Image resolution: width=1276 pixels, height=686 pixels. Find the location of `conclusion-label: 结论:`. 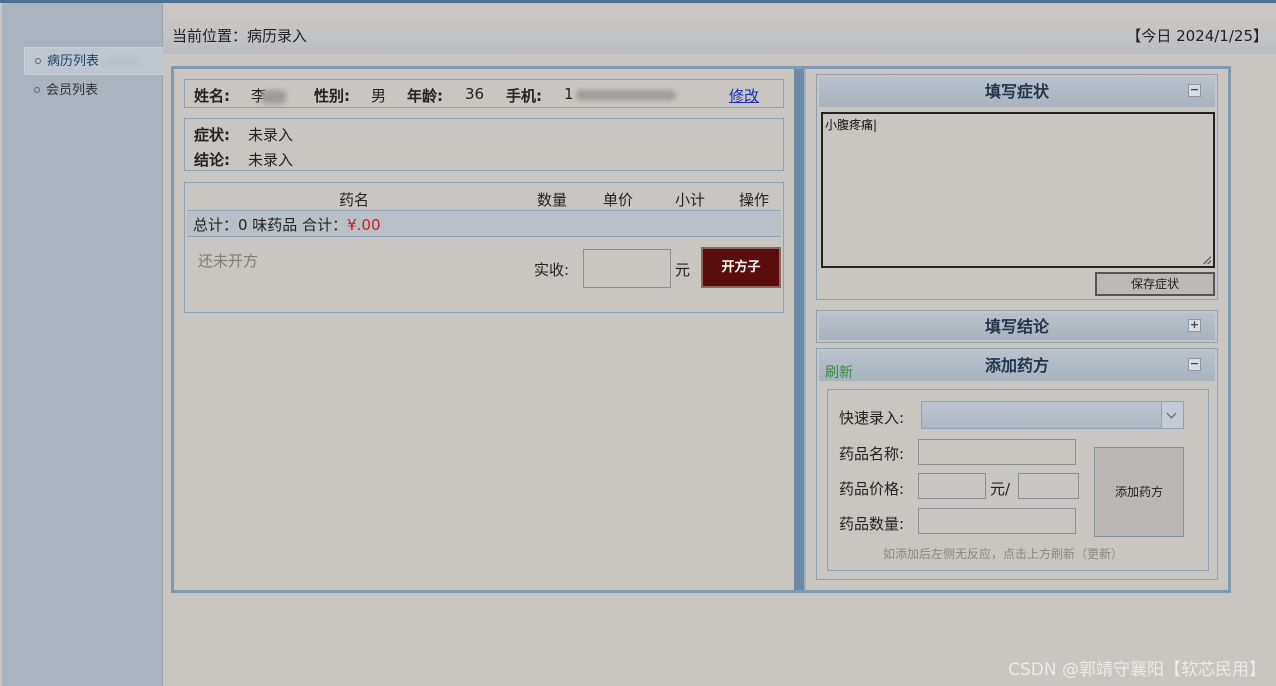

conclusion-label: 结论: is located at coordinates (212, 160).